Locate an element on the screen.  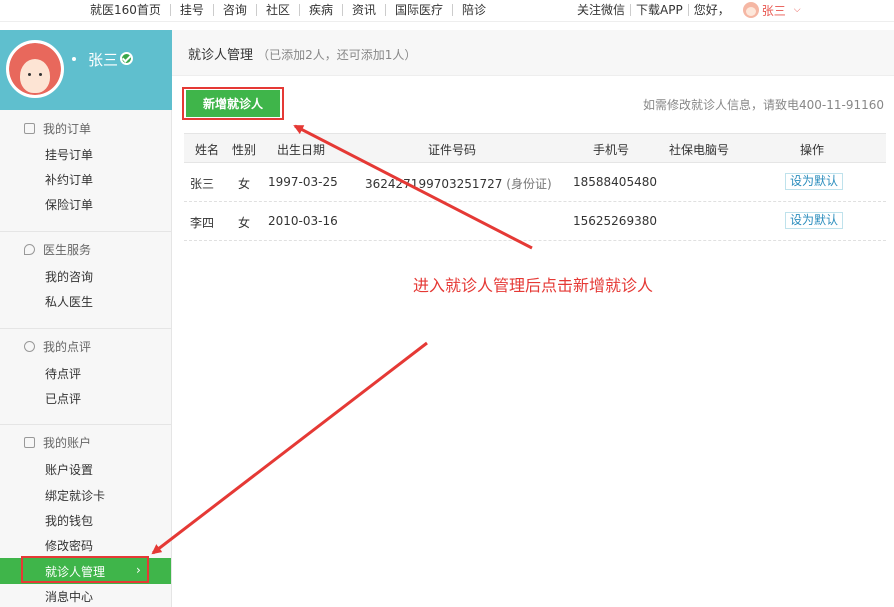
header-id-number: 证件号码 is located at coordinates (452, 150).